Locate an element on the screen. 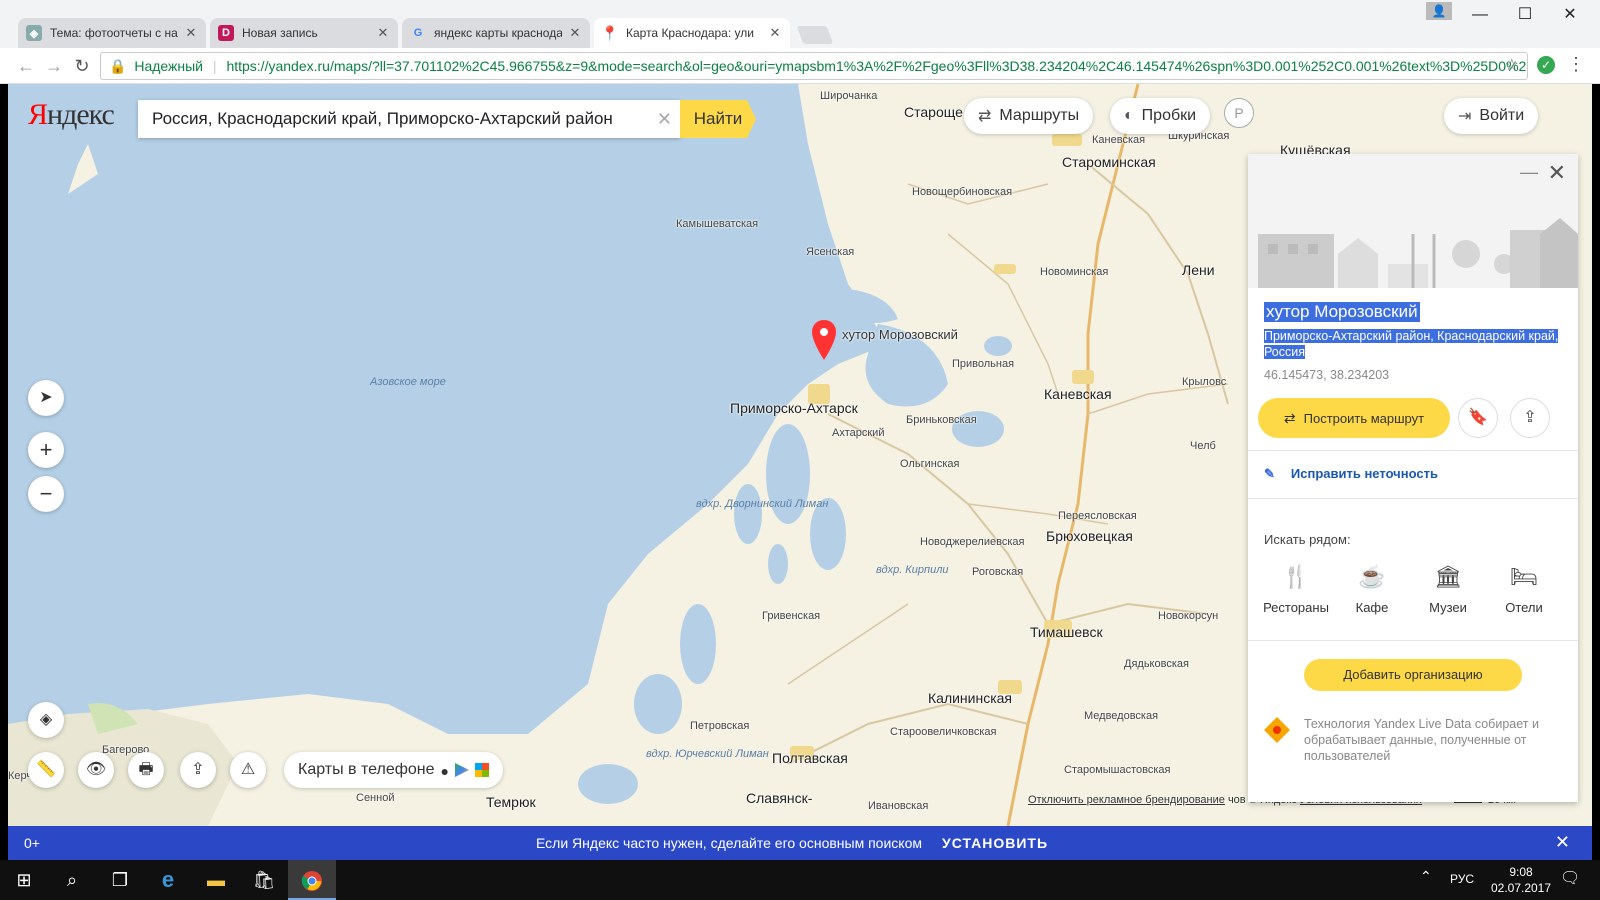  notifications-icon: 🗨 is located at coordinates (1570, 878).